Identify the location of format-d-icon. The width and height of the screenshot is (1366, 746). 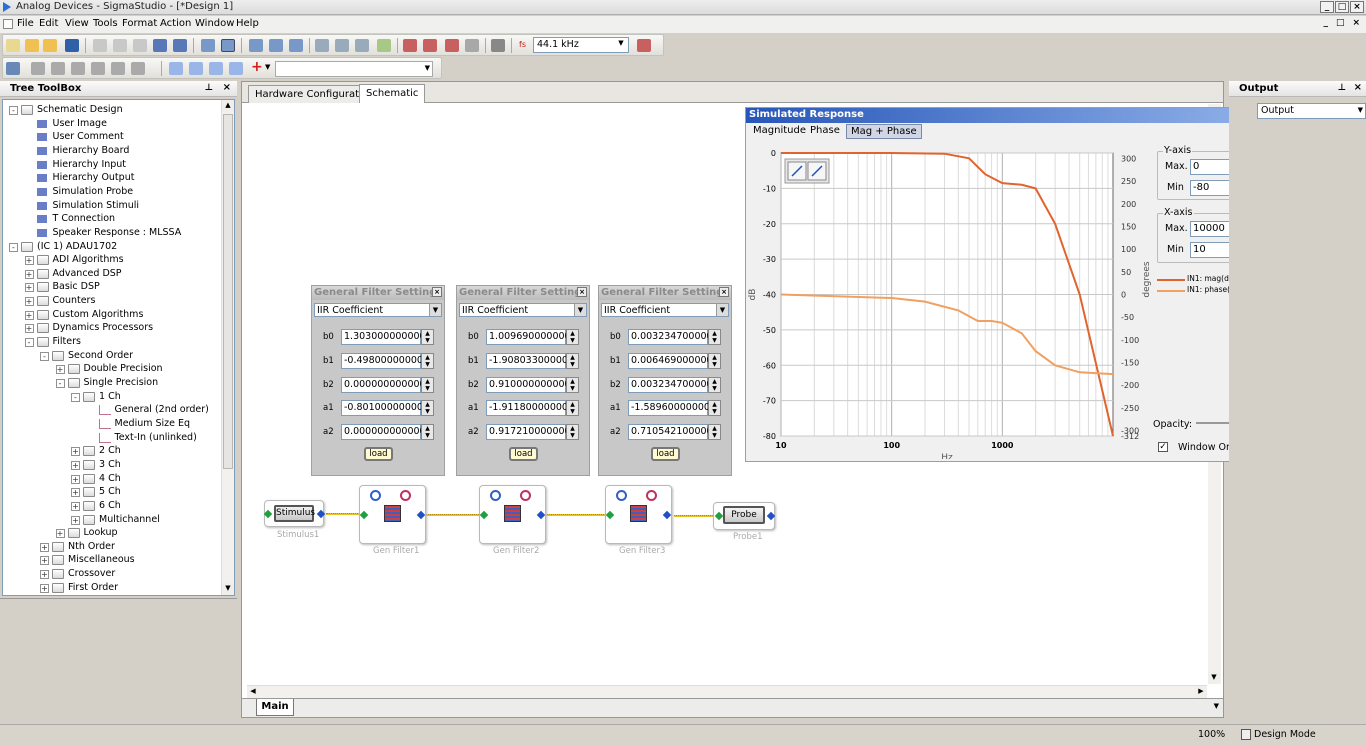
(236, 68).